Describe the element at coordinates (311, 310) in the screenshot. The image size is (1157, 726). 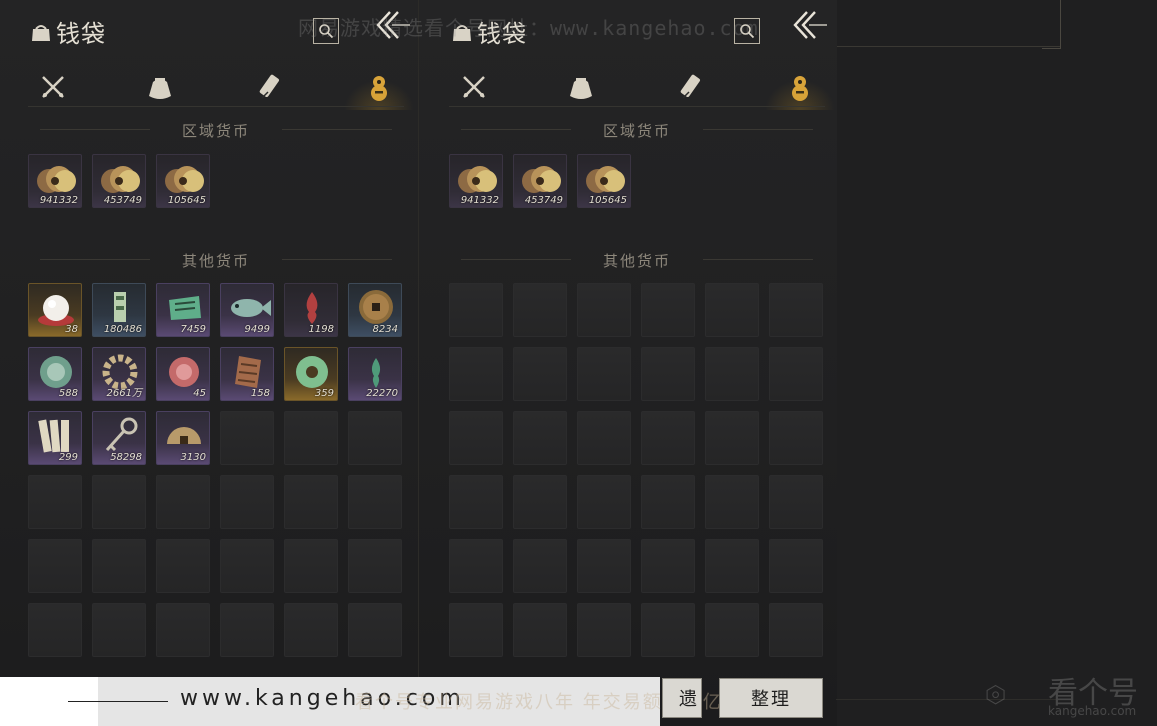
I see `currency-item-slot: 1198` at that location.